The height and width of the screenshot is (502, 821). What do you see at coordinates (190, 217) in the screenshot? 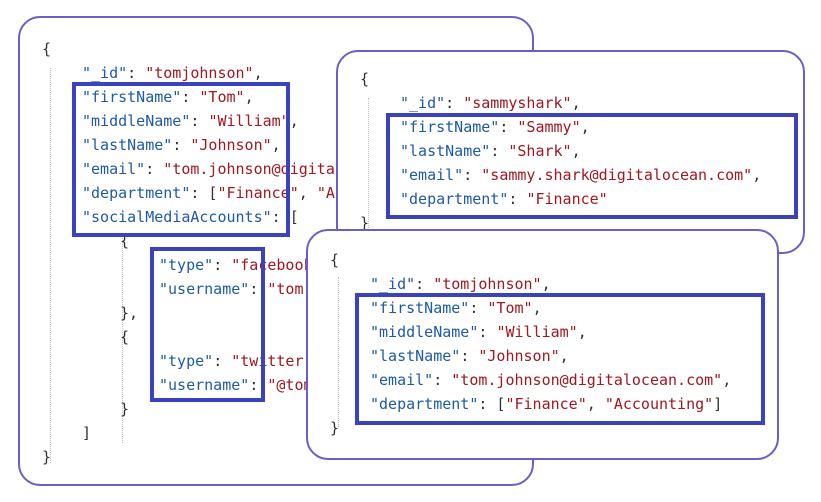
I see `json-line-socialmediaaccounts: "socialMediaAccounts": [` at bounding box center [190, 217].